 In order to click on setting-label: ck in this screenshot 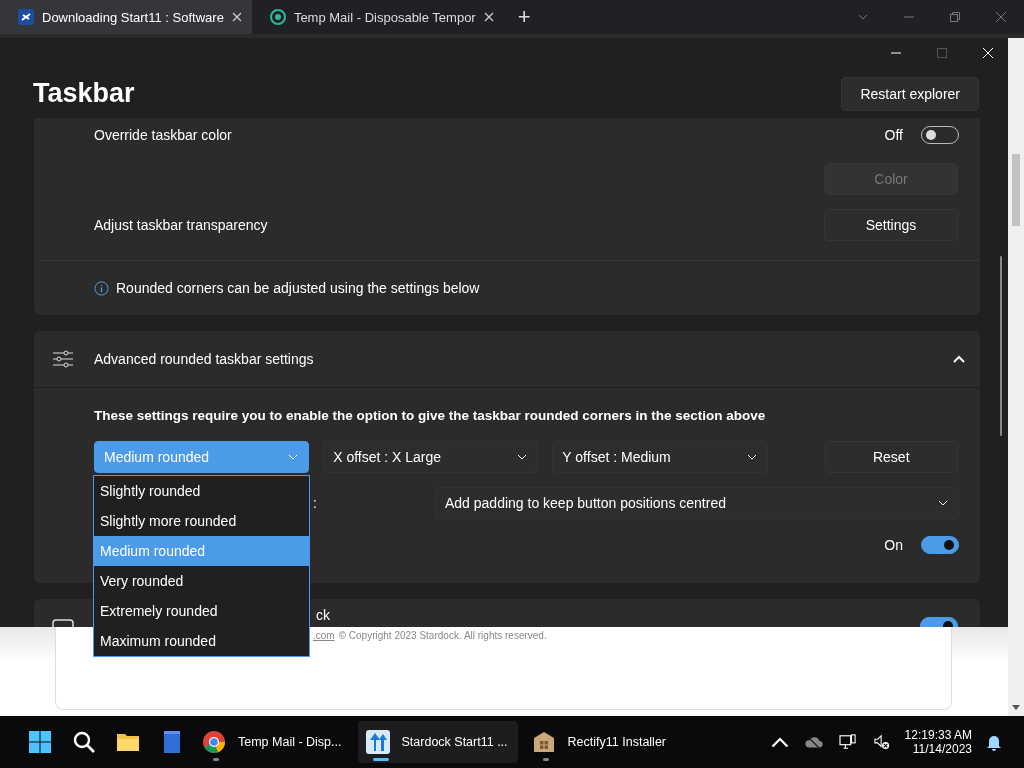, I will do `click(323, 615)`.